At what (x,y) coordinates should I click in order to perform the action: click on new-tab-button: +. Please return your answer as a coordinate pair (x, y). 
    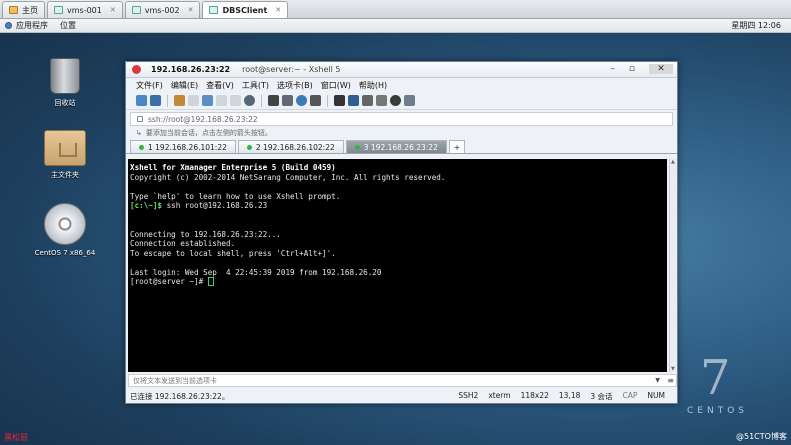
    Looking at the image, I should click on (457, 146).